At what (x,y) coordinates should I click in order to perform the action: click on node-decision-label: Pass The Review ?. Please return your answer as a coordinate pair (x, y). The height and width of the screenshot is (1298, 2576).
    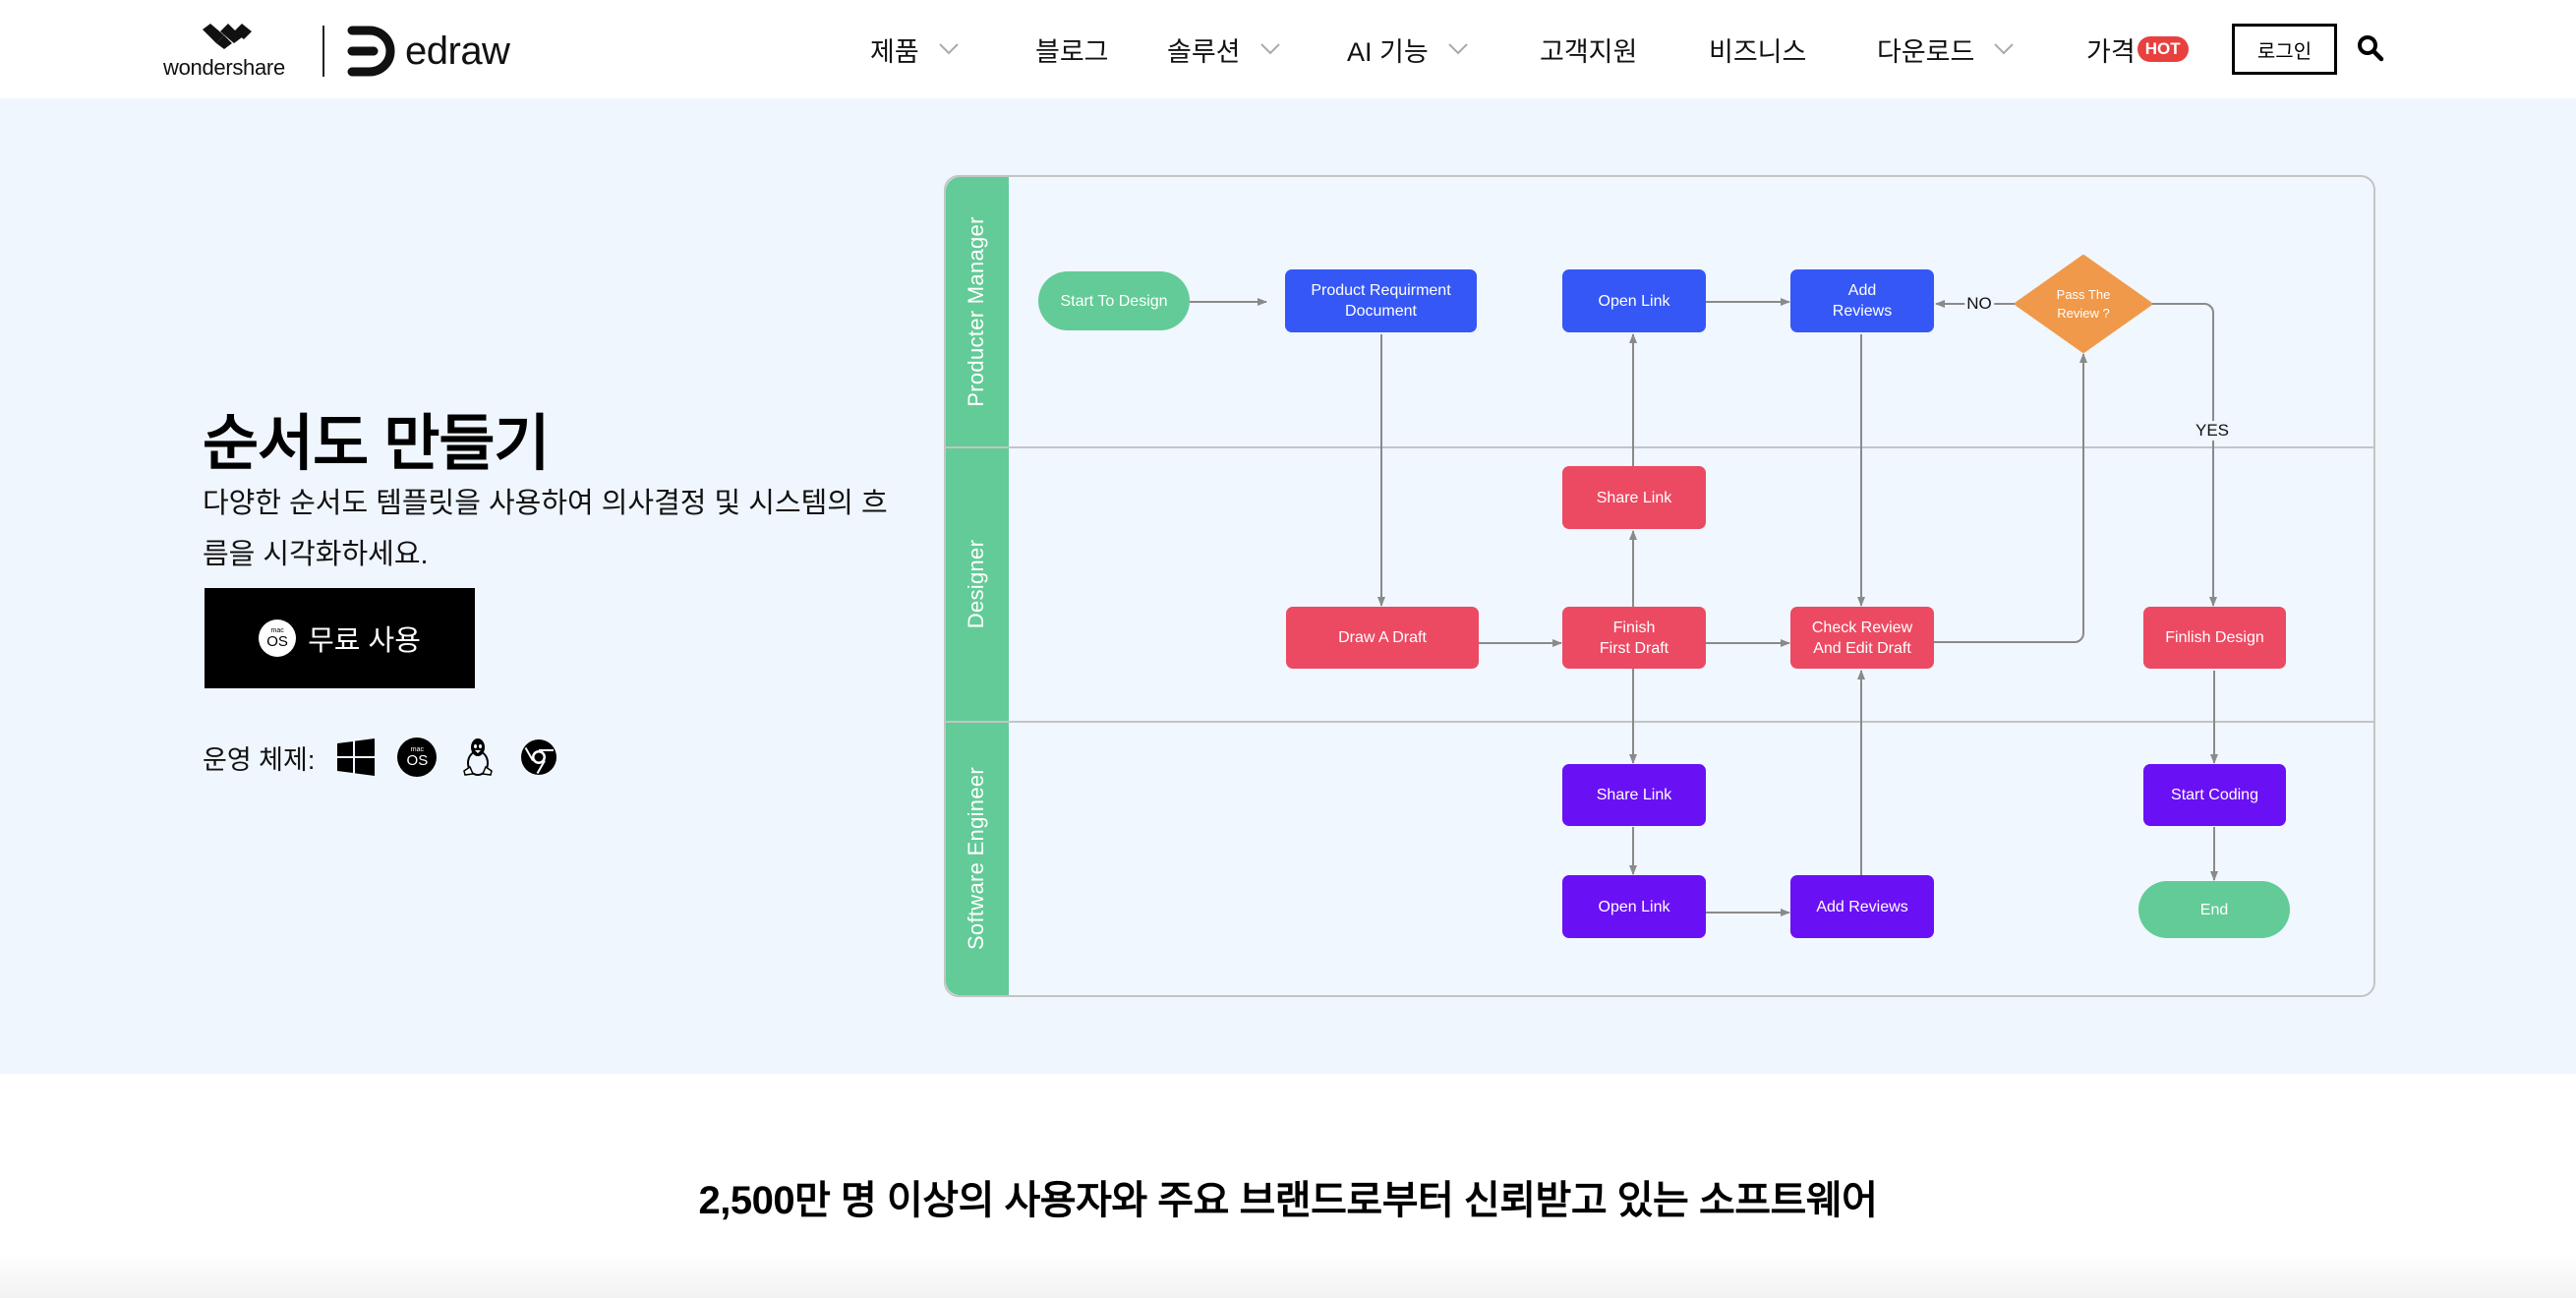
    Looking at the image, I should click on (2083, 304).